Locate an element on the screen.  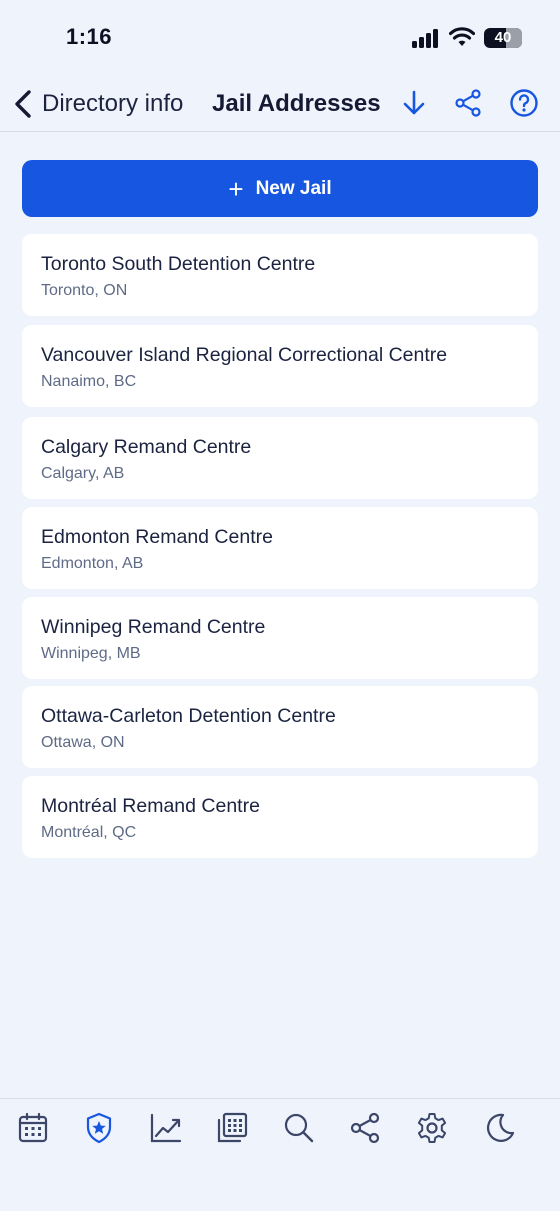
cellular-signal-icon is located at coordinates (426, 38).